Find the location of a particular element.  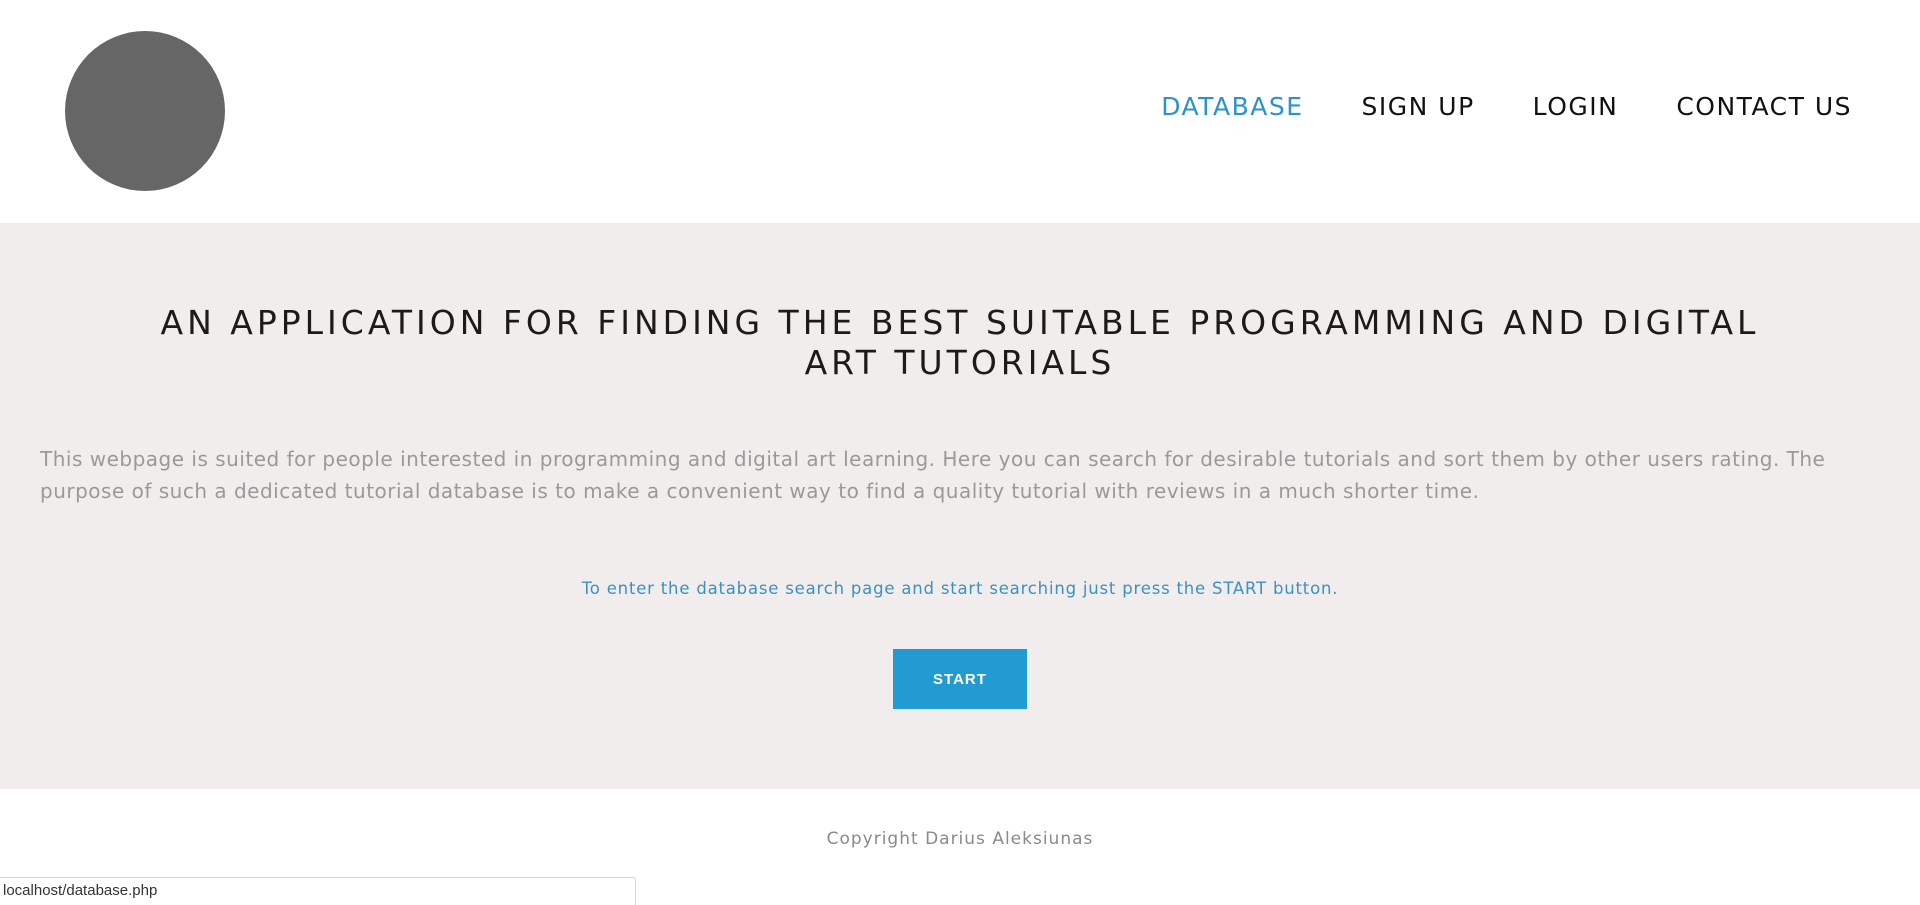

logo is located at coordinates (145, 111).